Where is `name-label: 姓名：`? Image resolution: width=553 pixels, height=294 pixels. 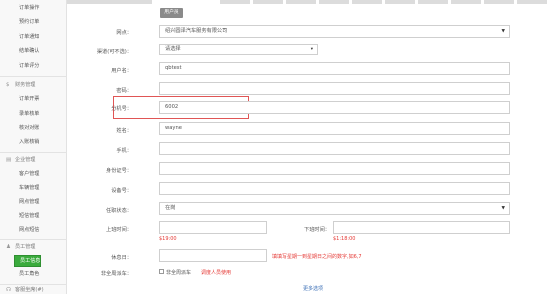
name-label: 姓名： is located at coordinates (124, 131).